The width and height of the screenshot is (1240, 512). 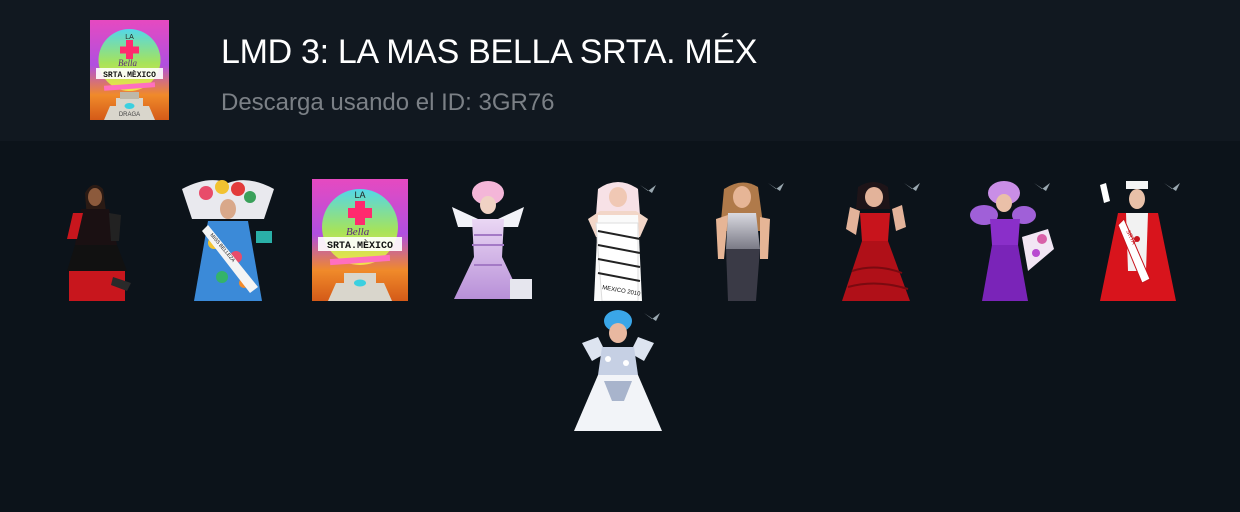 I want to click on sticker-queen-red-gown-icon, so click(x=881, y=241).